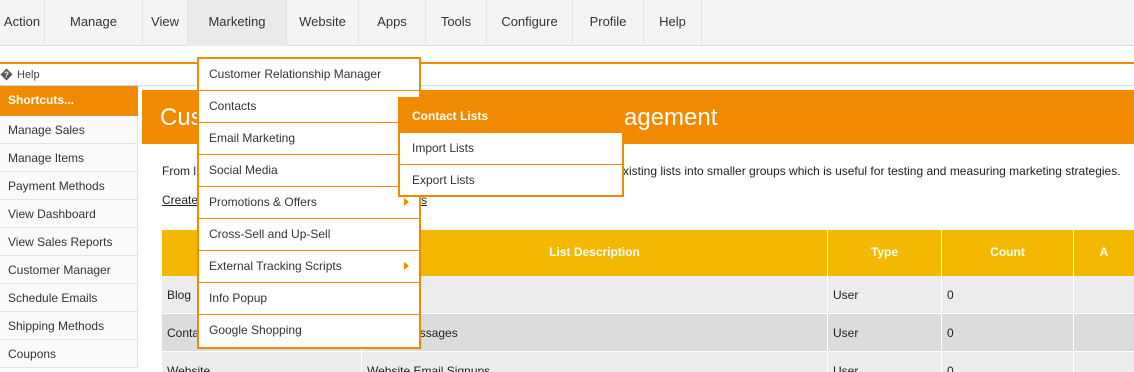 This screenshot has height=372, width=1134. Describe the element at coordinates (595, 333) in the screenshot. I see `cell-description: ontact Messages` at that location.